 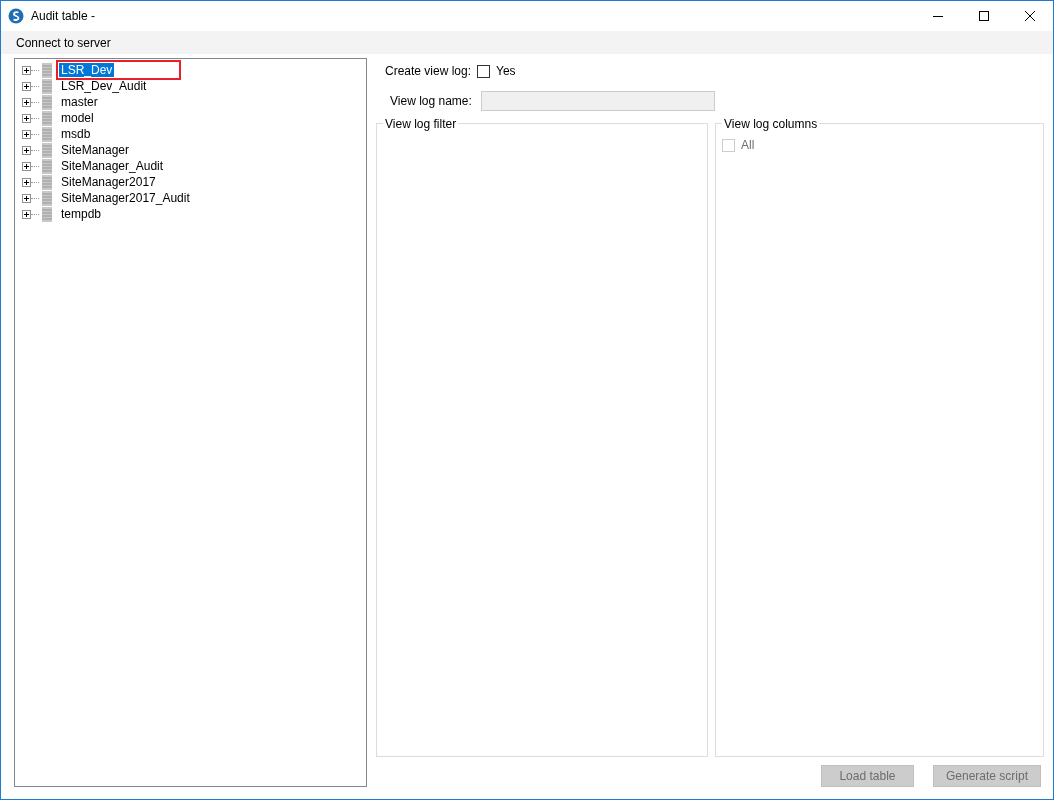 I want to click on checkbox-label: All, so click(x=748, y=145).